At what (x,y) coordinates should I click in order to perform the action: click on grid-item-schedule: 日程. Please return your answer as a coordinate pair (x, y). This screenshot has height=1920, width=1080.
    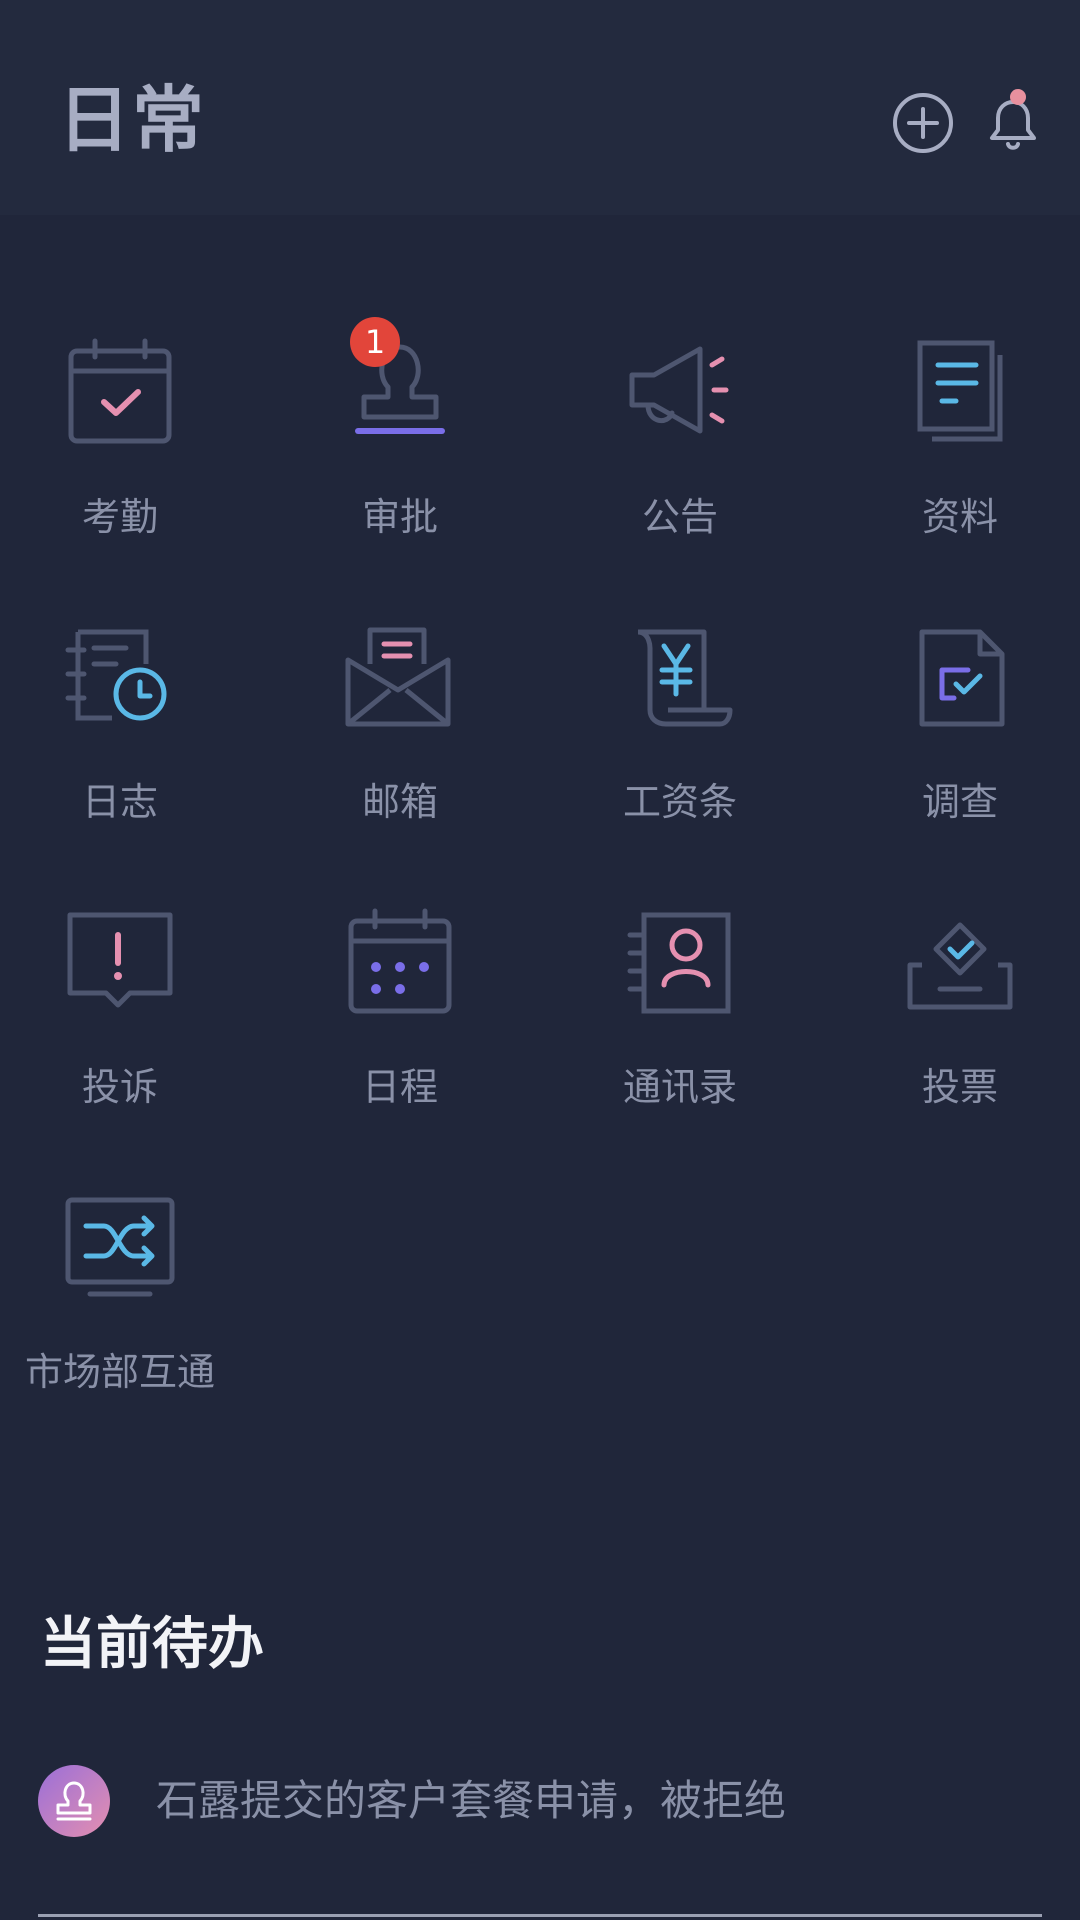
    Looking at the image, I should click on (400, 1035).